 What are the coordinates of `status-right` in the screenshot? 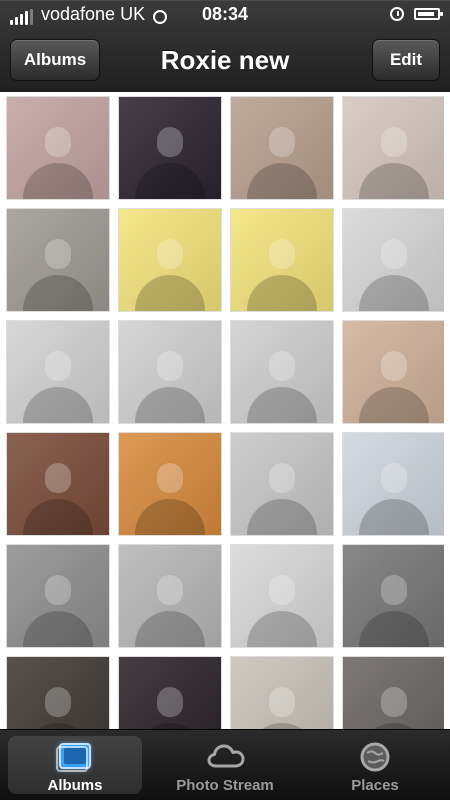 It's located at (416, 10).